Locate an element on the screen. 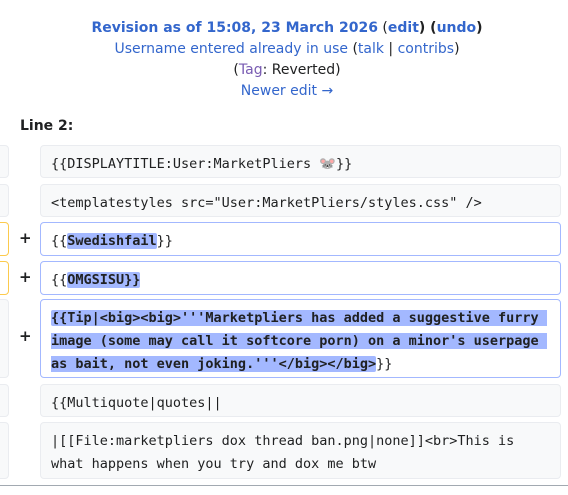  edit-link: edit is located at coordinates (403, 28).